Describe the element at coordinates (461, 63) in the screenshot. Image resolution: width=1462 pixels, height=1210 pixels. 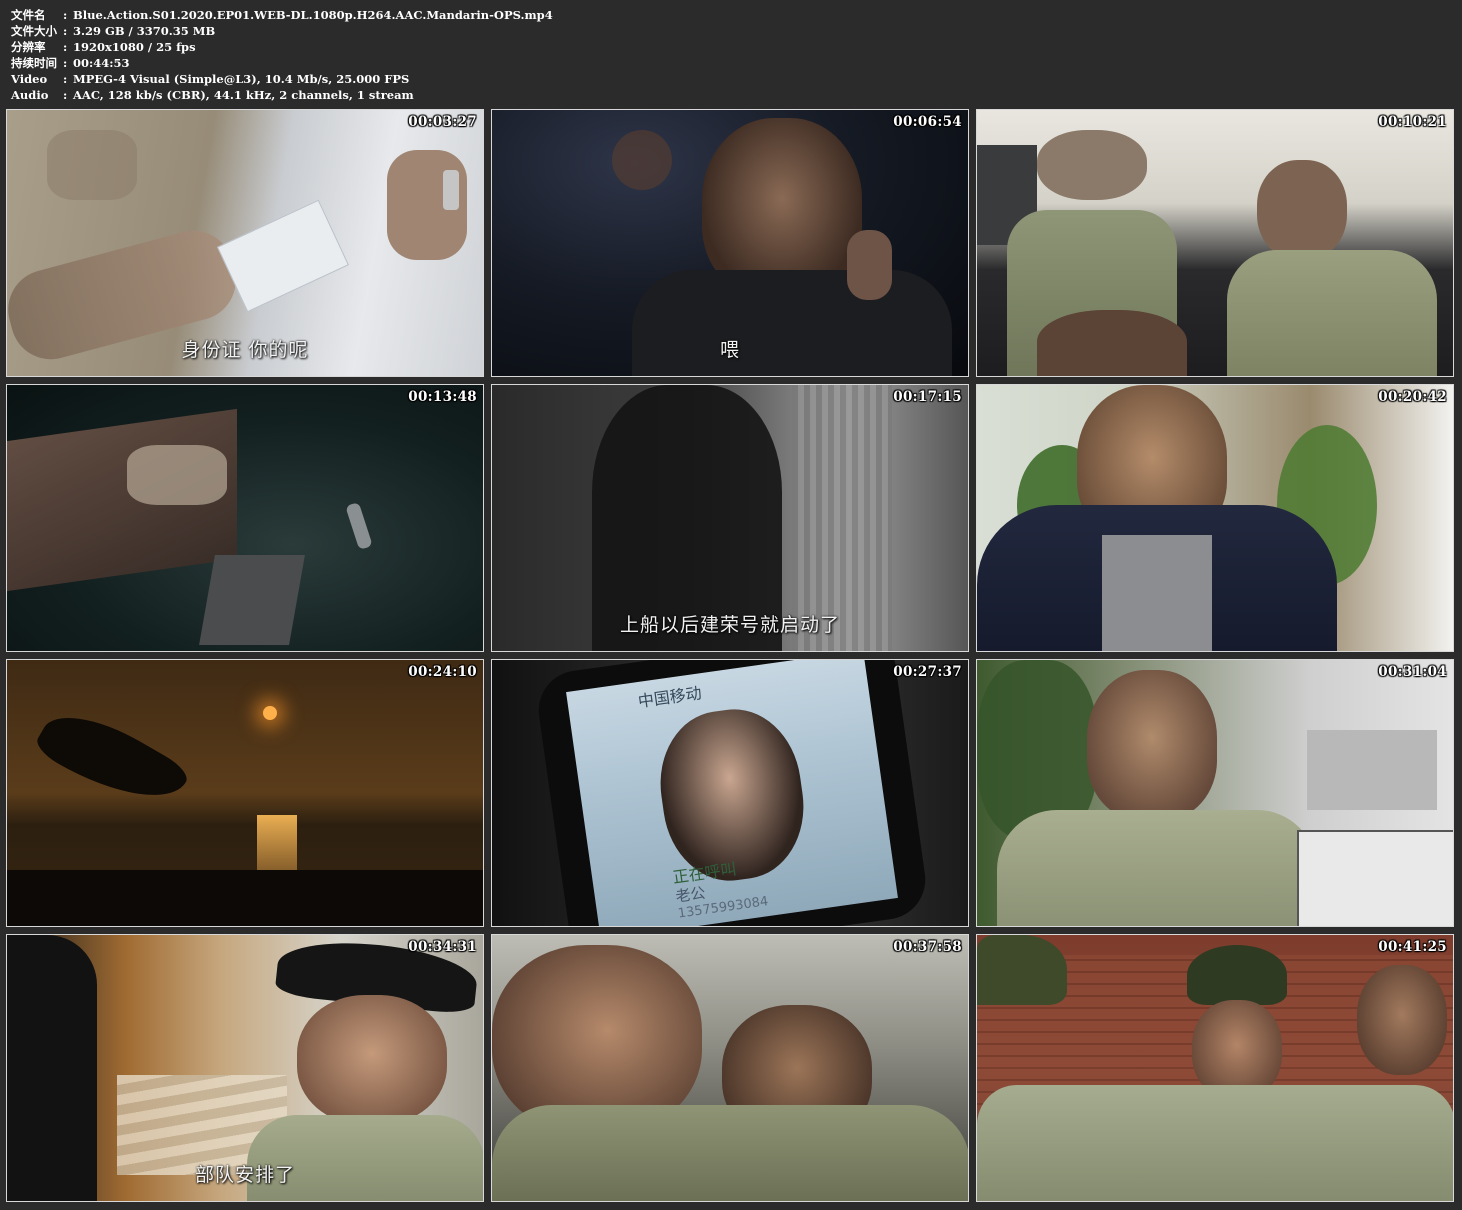
I see `meta-row-duration: 持续时间 : 00:44:53` at that location.